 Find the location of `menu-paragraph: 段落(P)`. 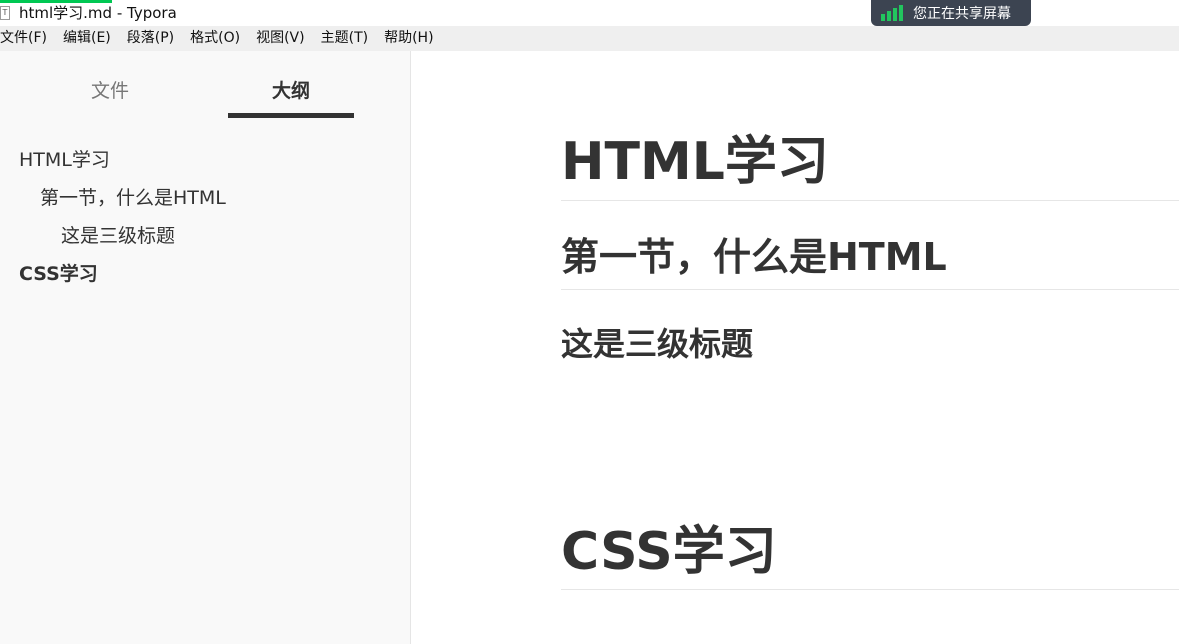

menu-paragraph: 段落(P) is located at coordinates (150, 38).